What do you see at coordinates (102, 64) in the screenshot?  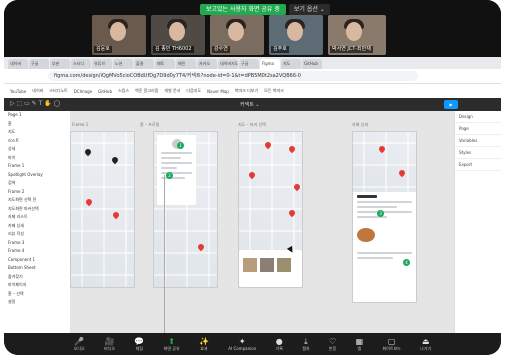 I see `browser-tab: 유튜브` at bounding box center [102, 64].